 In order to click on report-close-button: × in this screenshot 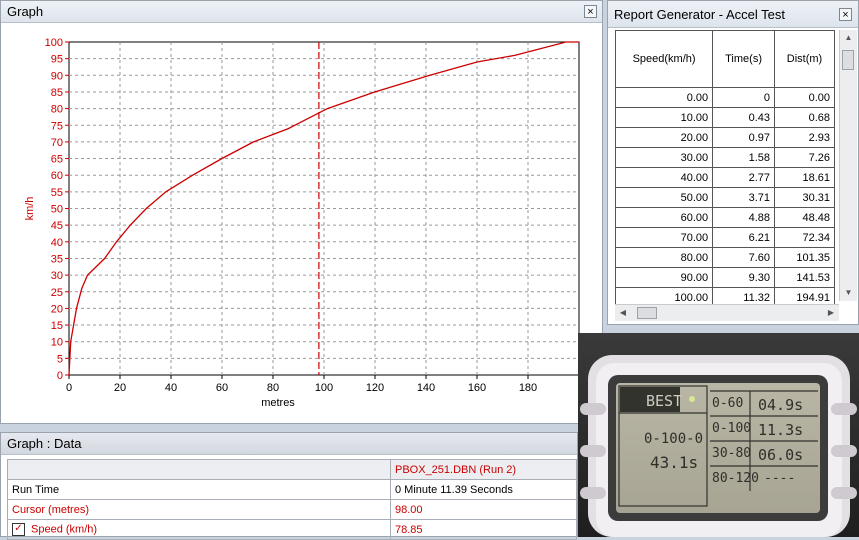, I will do `click(845, 14)`.